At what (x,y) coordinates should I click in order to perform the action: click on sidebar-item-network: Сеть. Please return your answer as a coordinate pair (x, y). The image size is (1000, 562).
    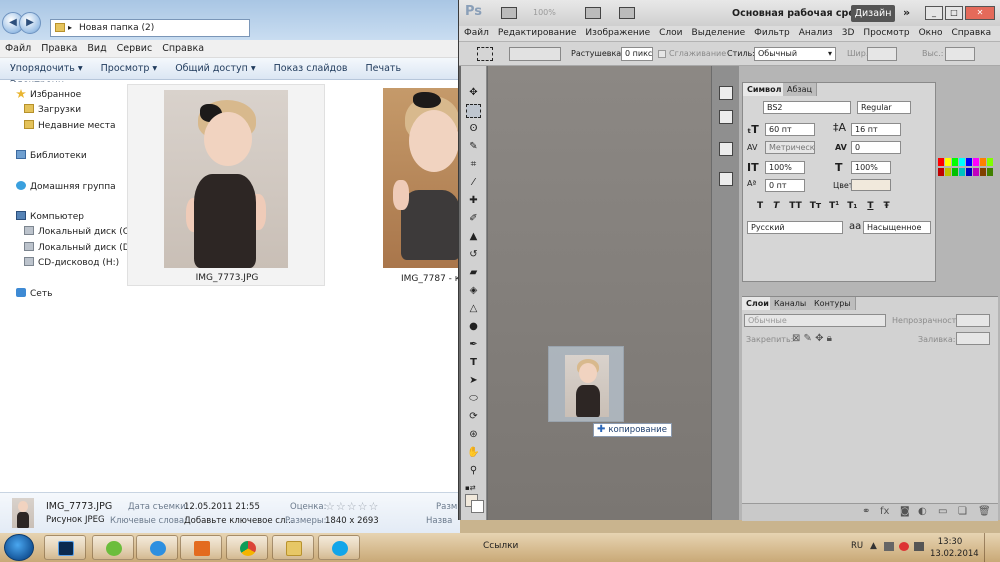
    Looking at the image, I should click on (34, 294).